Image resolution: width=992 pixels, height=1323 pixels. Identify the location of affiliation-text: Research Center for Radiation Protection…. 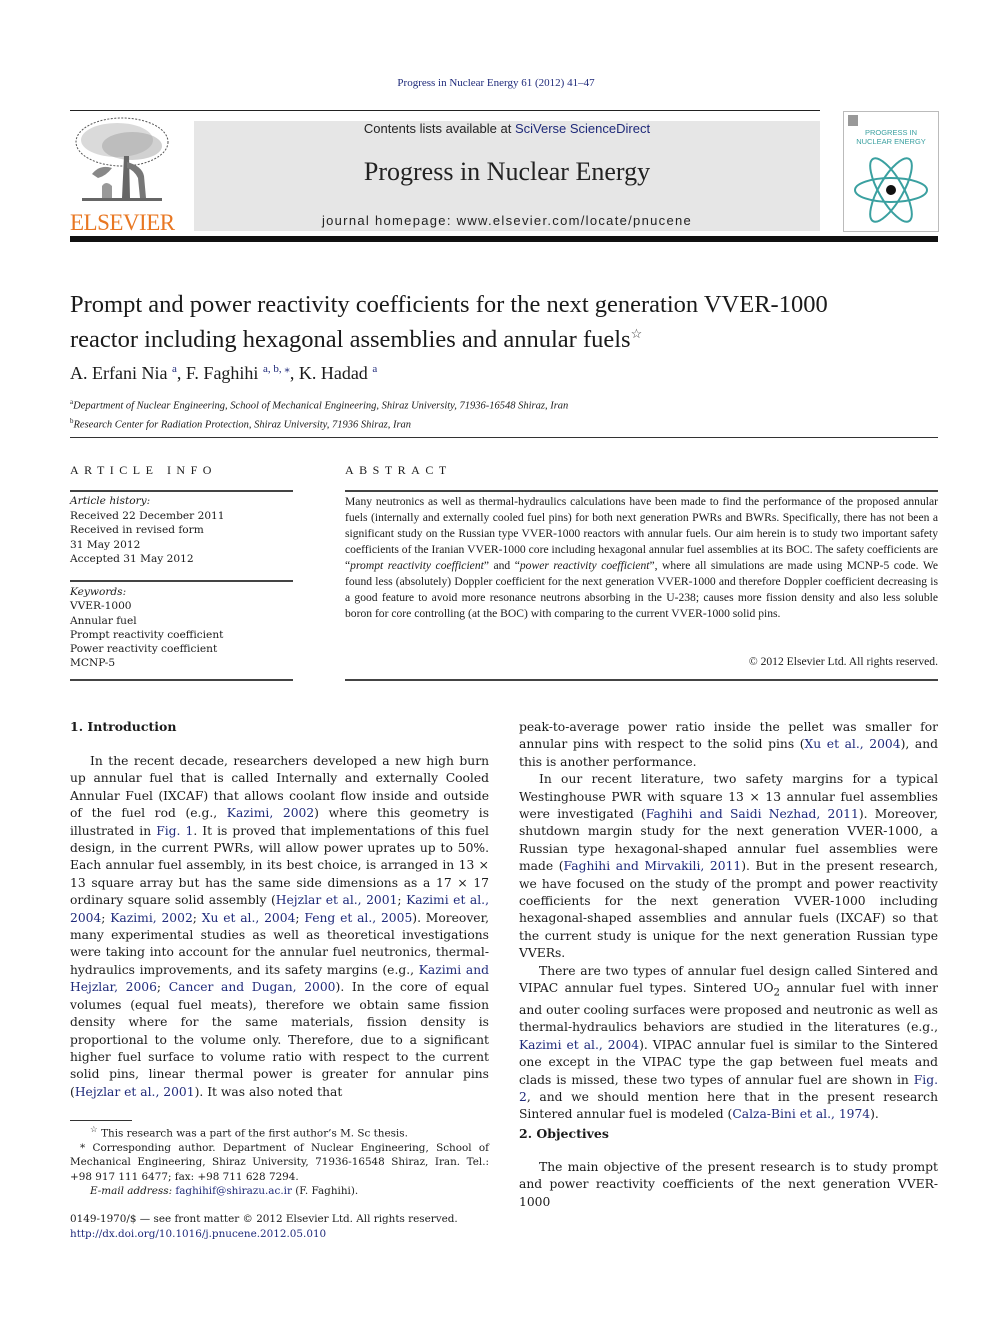
(242, 424).